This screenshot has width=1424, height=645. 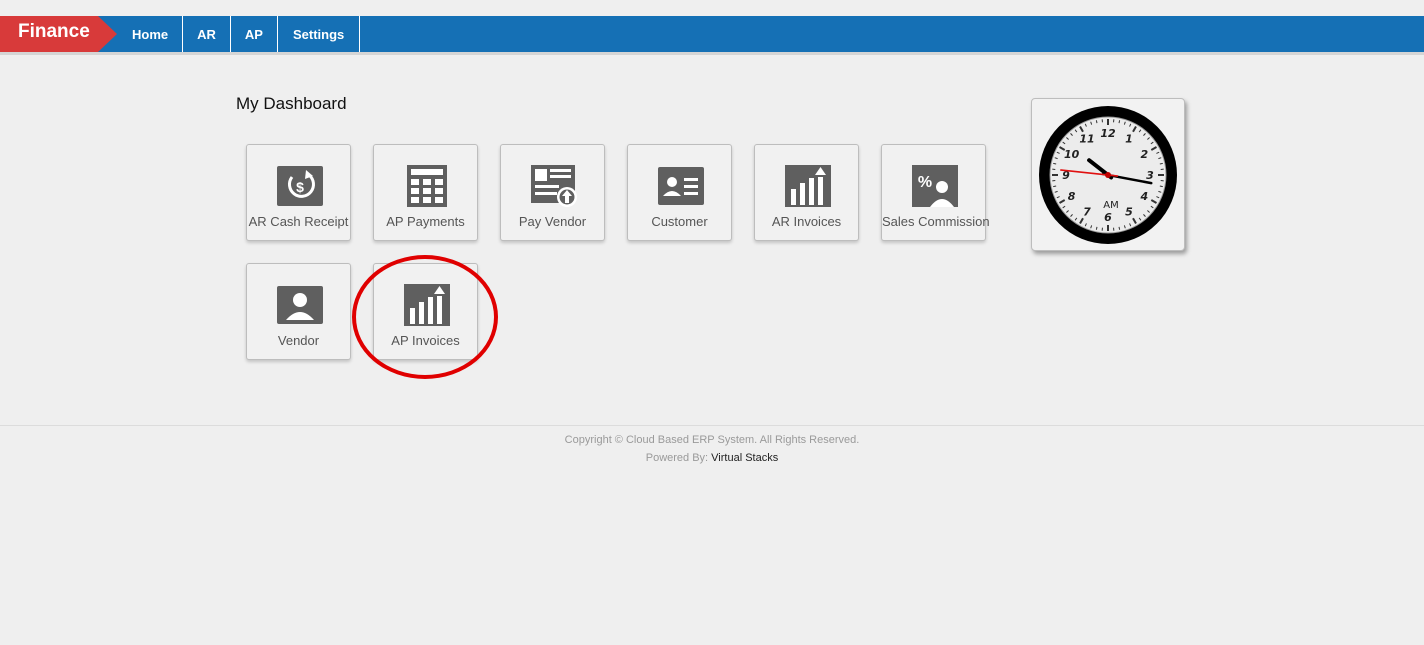 I want to click on clock-number: 4, so click(x=1144, y=196).